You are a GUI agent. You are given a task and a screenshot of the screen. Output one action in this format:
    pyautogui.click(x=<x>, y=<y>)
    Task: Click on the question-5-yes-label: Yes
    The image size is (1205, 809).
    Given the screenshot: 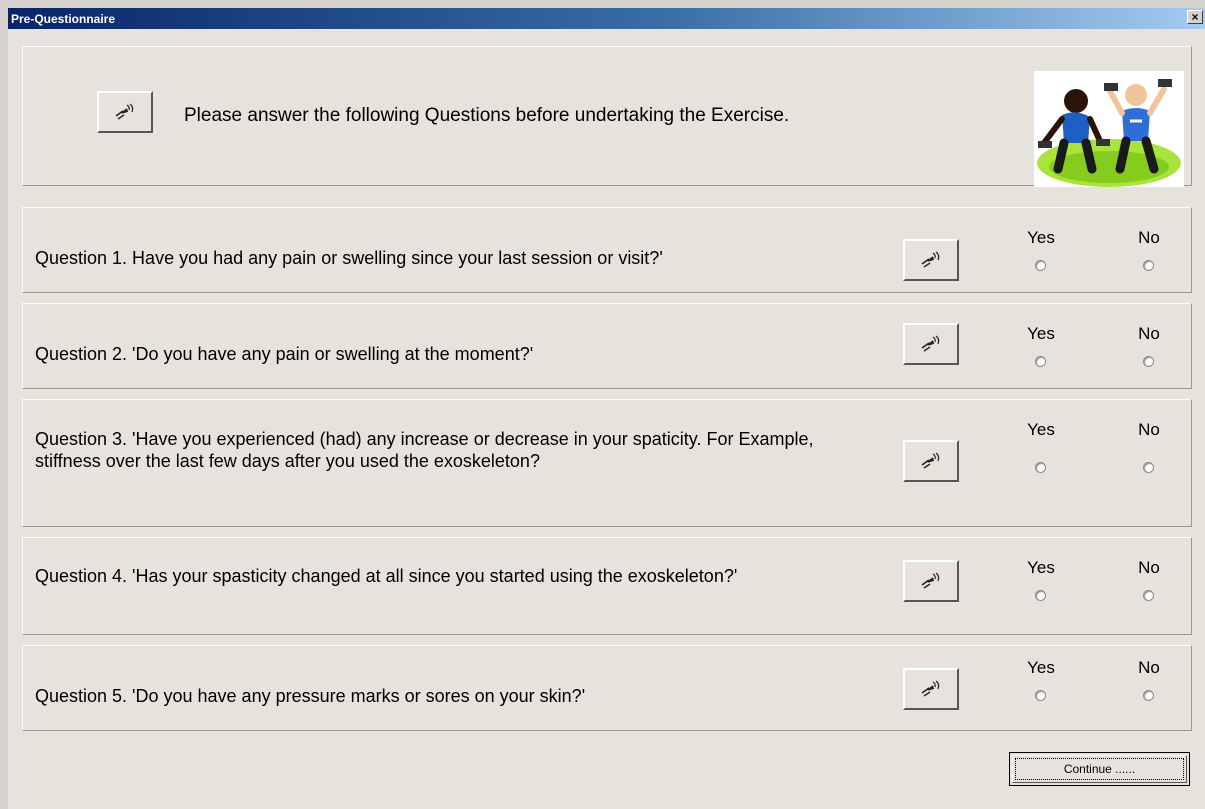 What is the action you would take?
    pyautogui.click(x=1041, y=667)
    